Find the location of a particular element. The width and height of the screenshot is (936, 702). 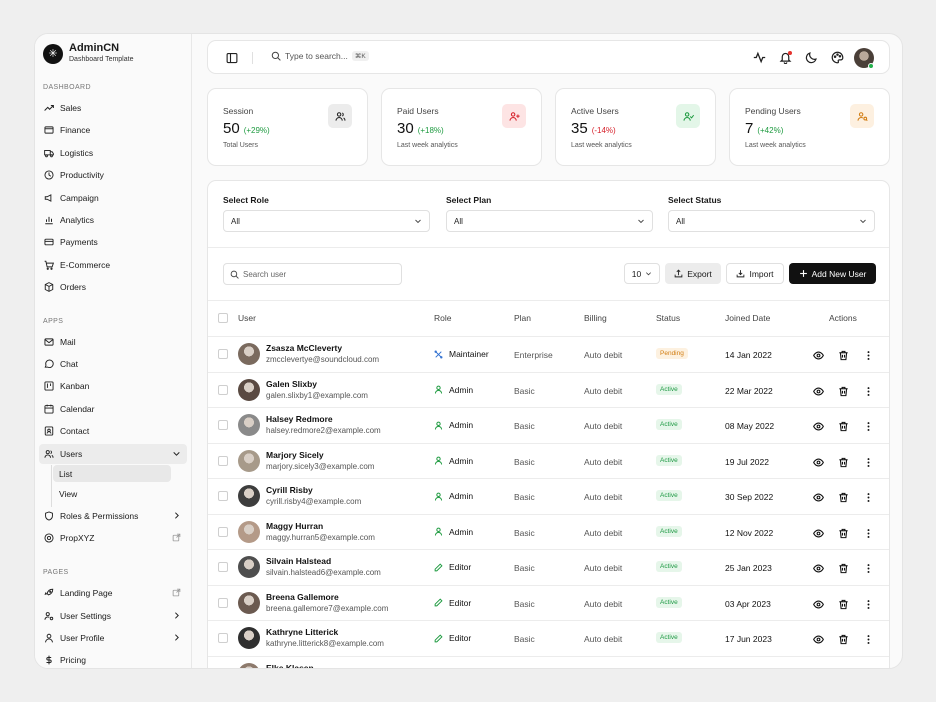

bell-icon is located at coordinates (785, 58).